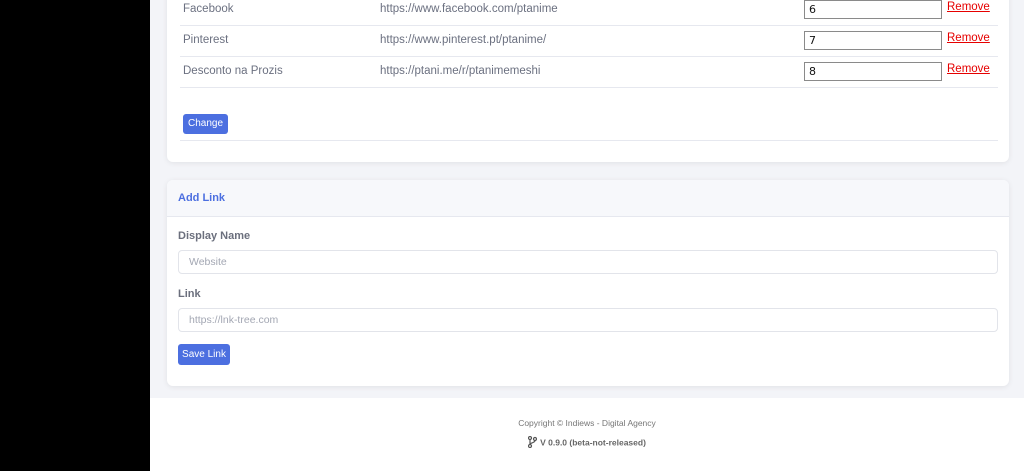 The image size is (1024, 471). What do you see at coordinates (233, 71) in the screenshot?
I see `link-name: Desconto na Prozis` at bounding box center [233, 71].